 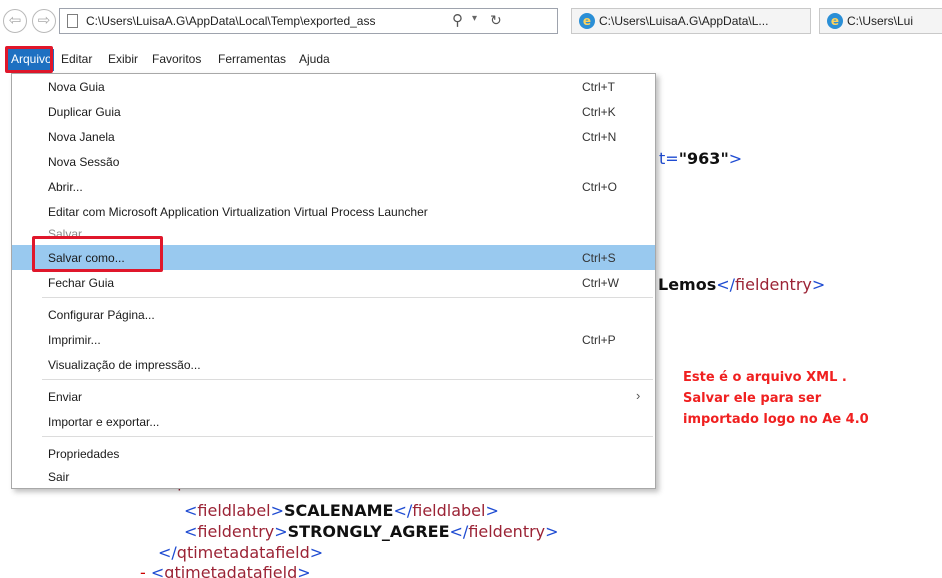 I want to click on menu-item-shortcut: Ctrl+P, so click(x=599, y=340).